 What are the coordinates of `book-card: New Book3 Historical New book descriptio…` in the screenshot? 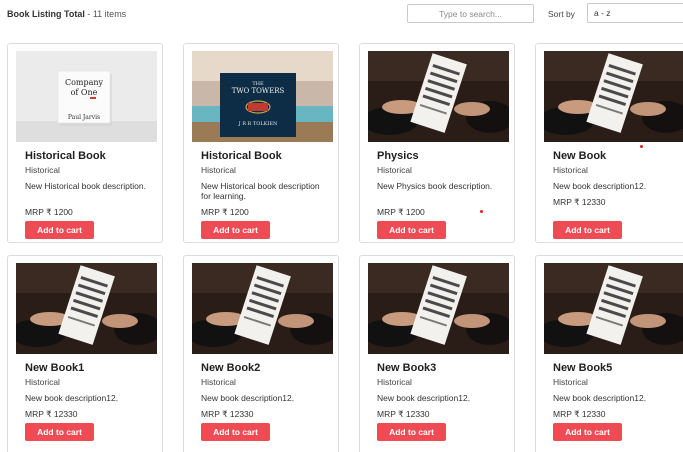 It's located at (437, 353).